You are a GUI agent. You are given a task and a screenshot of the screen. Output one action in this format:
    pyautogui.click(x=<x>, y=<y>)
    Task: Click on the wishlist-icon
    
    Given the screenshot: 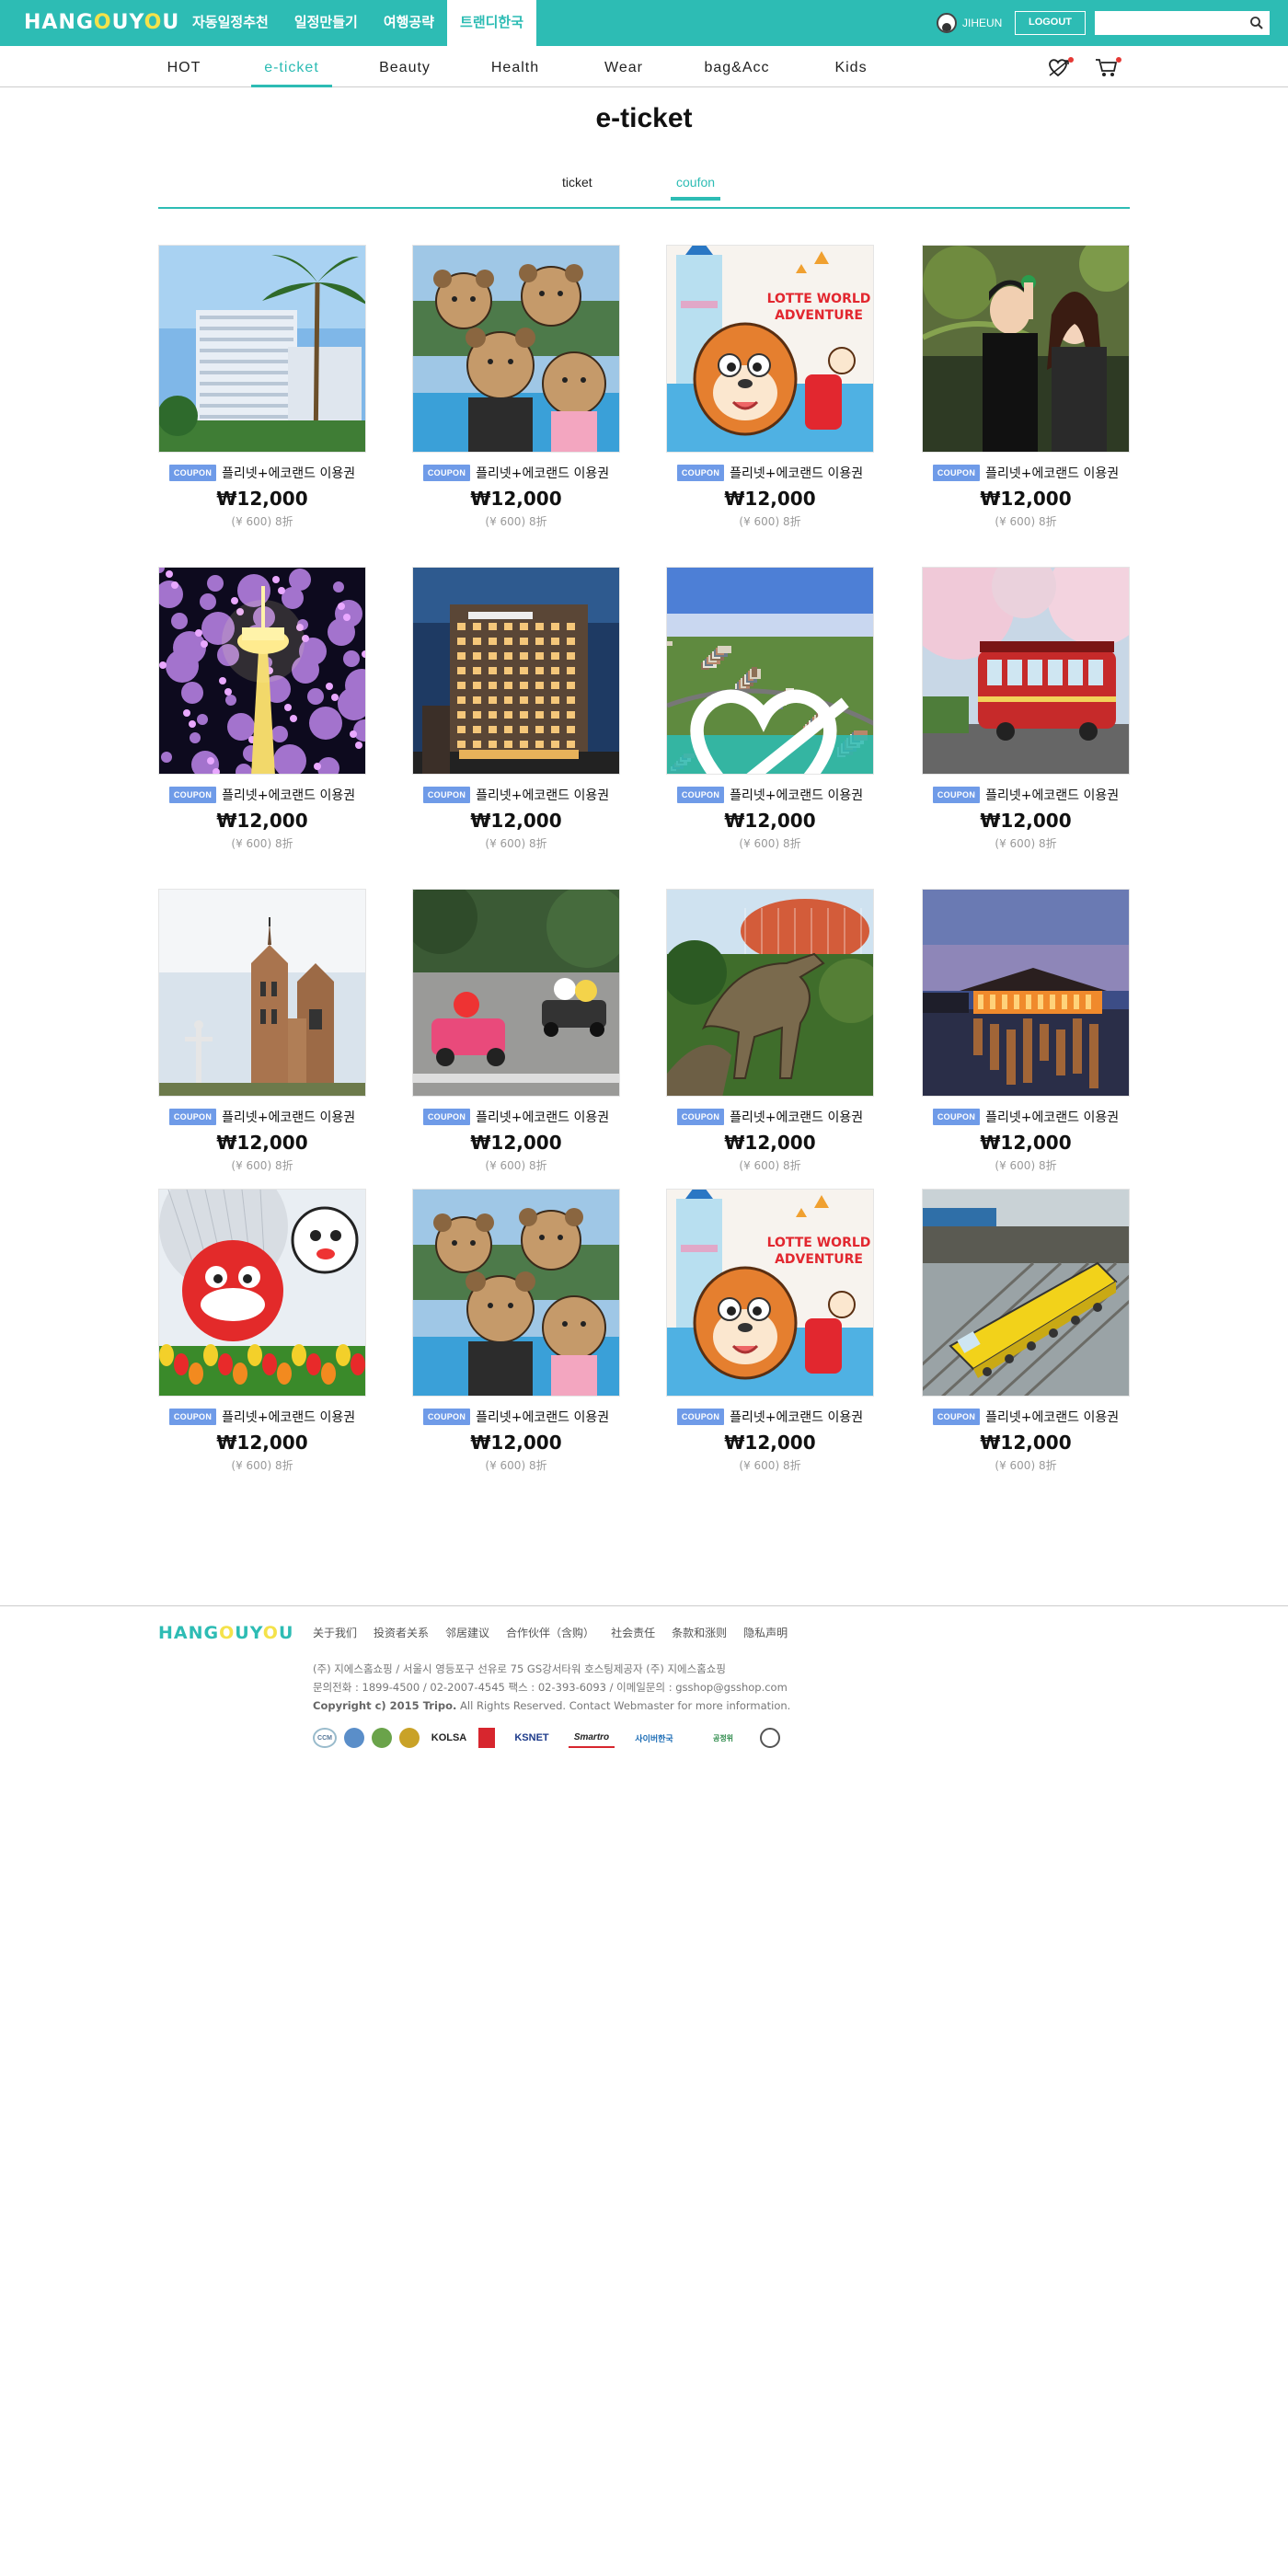 What is the action you would take?
    pyautogui.click(x=1060, y=67)
    